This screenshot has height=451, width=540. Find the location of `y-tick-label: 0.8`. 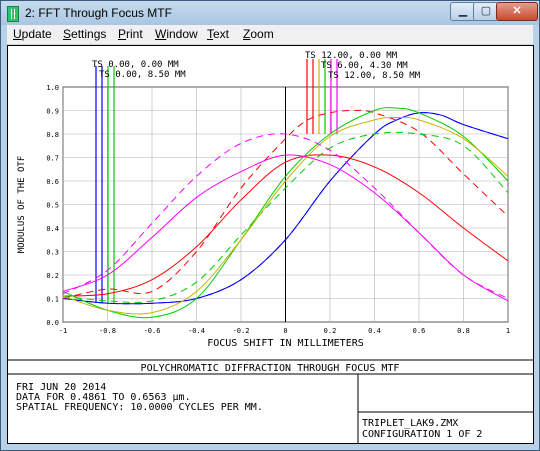

y-tick-label: 0.8 is located at coordinates (52, 135).